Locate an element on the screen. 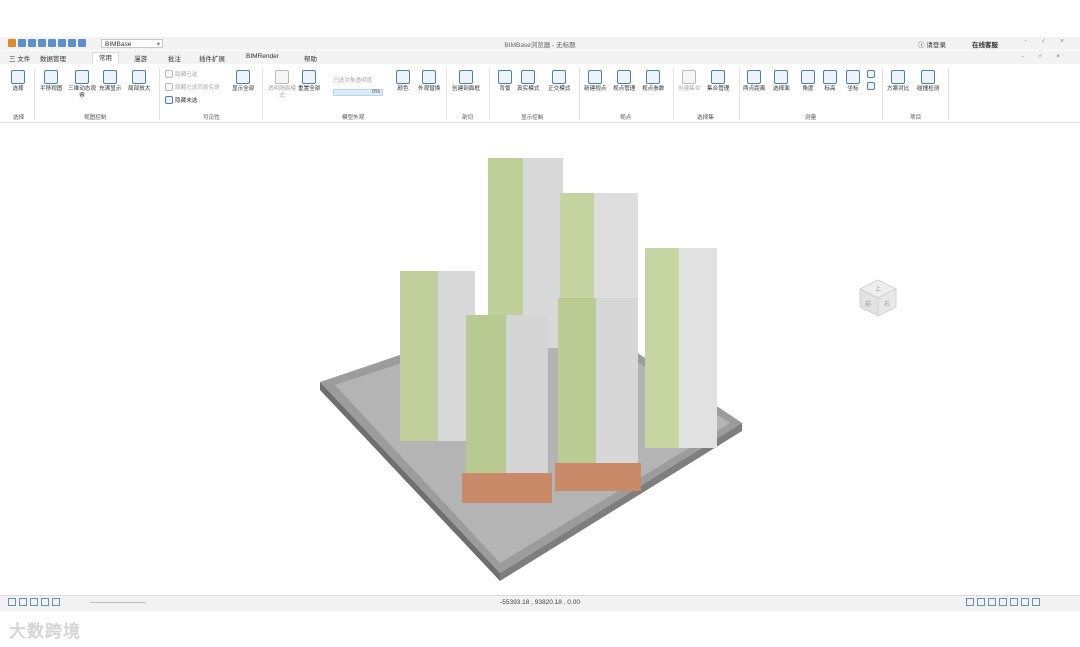 Image resolution: width=1080 pixels, height=647 pixels. hand-icon is located at coordinates (51, 77).